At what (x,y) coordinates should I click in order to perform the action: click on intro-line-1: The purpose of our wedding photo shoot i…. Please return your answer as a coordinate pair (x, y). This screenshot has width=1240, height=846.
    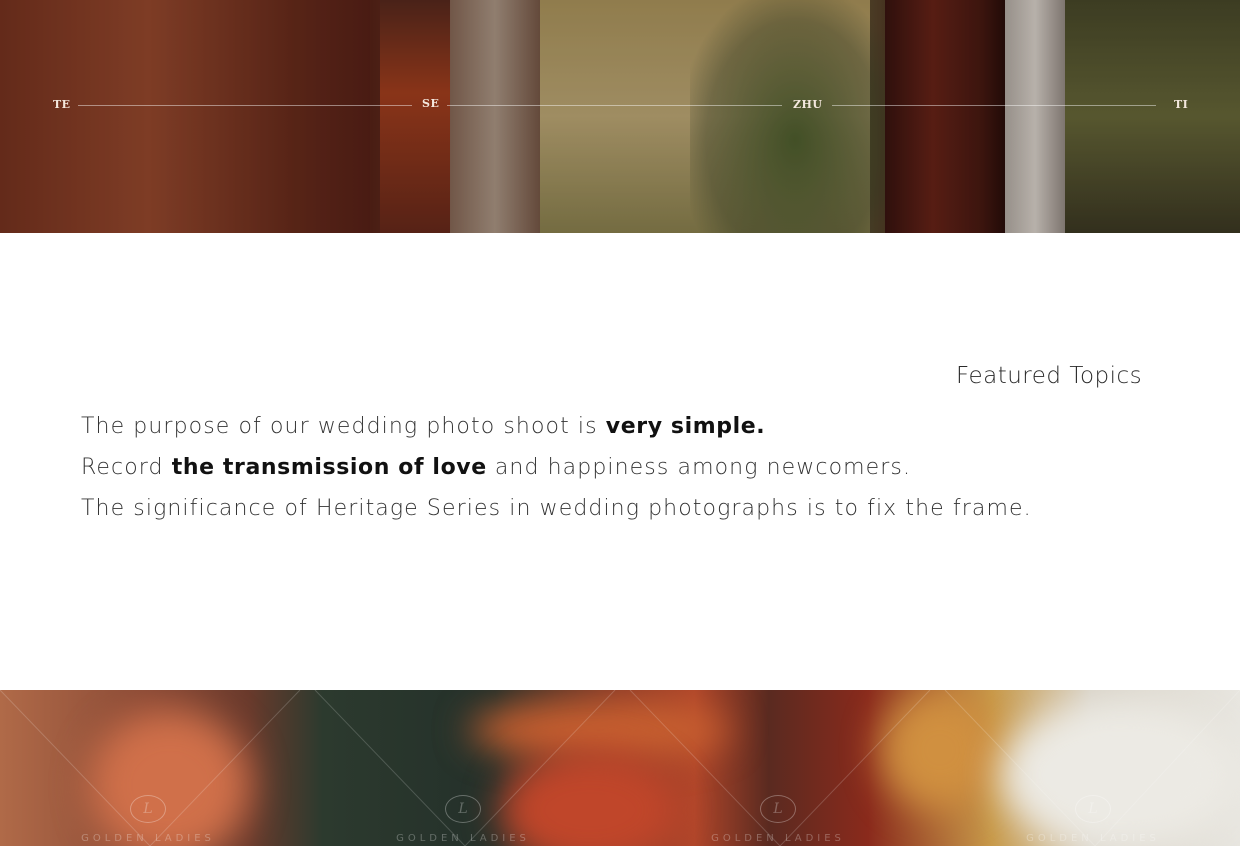
    Looking at the image, I should click on (423, 426).